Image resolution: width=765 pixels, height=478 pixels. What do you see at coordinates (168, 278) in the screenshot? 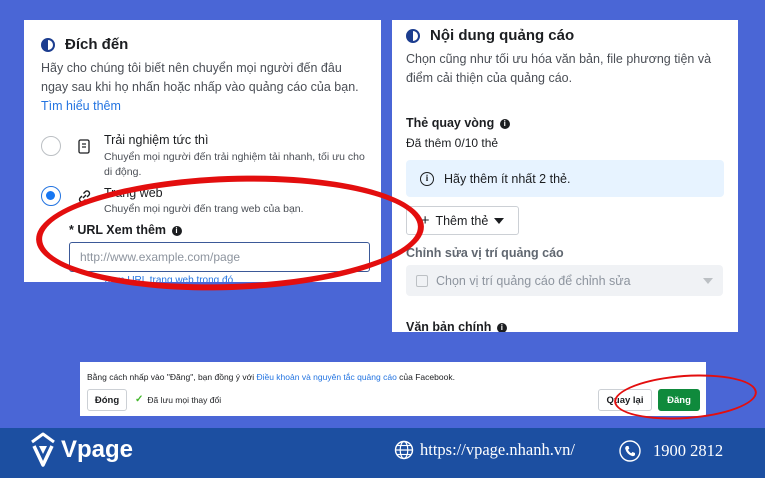
I see `view-url-link: Xem URL trang web trong đó` at bounding box center [168, 278].